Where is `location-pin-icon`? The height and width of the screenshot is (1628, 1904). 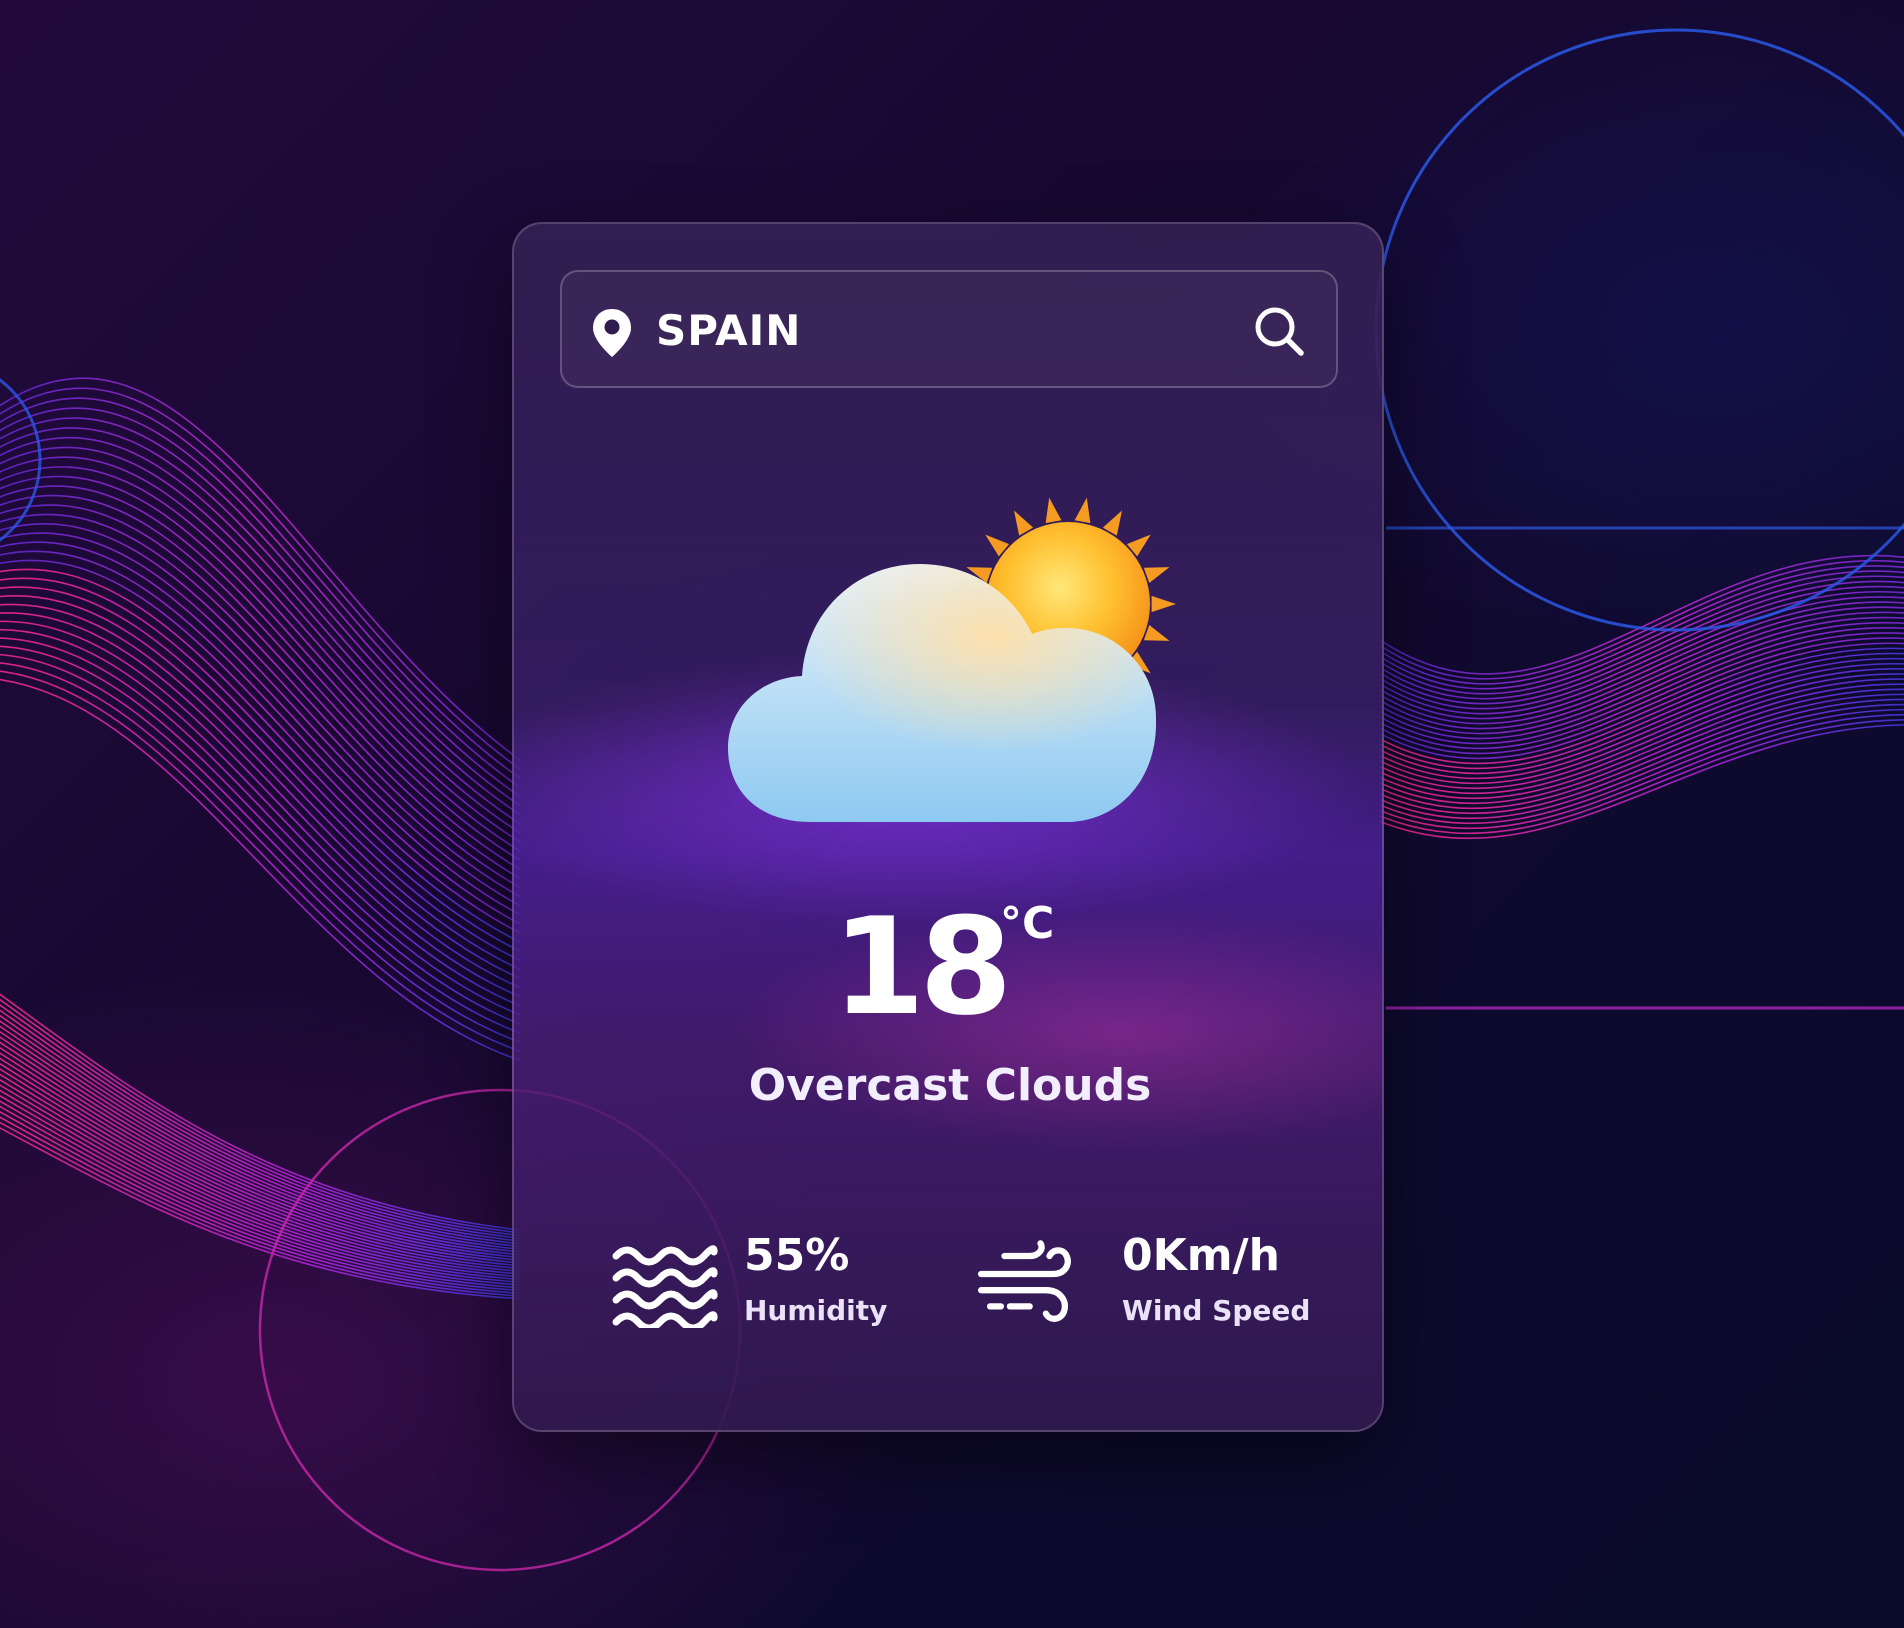
location-pin-icon is located at coordinates (612, 333).